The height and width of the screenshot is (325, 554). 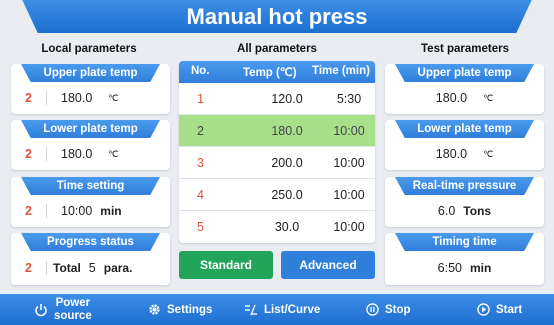 What do you see at coordinates (90, 242) in the screenshot?
I see `card-header: Progress status` at bounding box center [90, 242].